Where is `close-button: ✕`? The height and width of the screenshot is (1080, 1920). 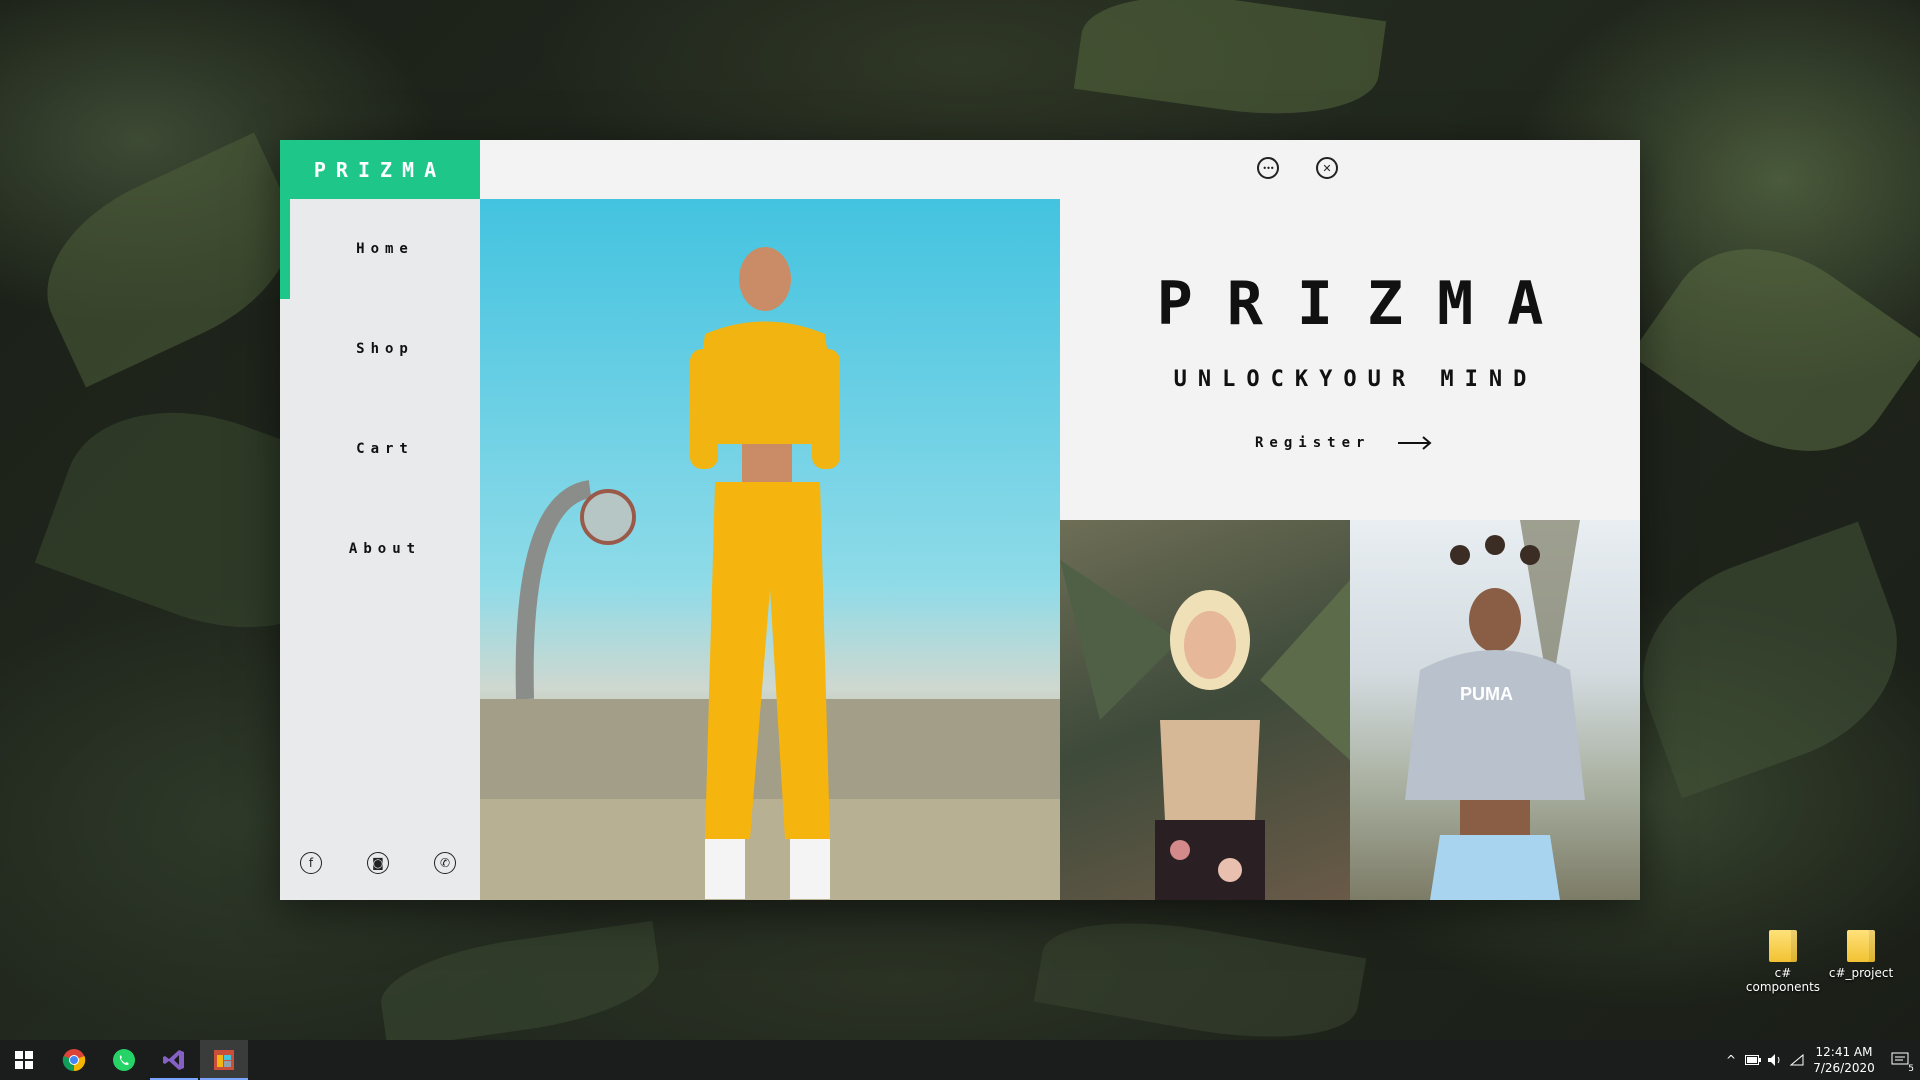 close-button: ✕ is located at coordinates (1327, 168).